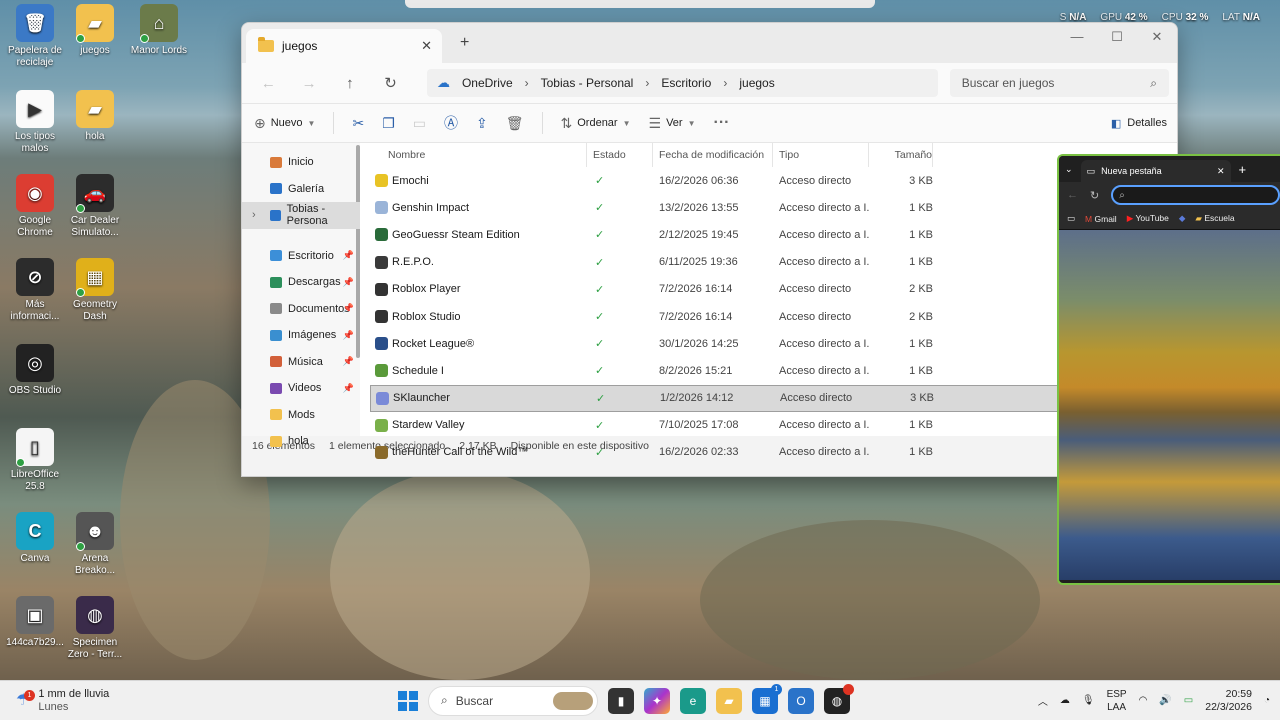 Image resolution: width=1280 pixels, height=720 pixels. I want to click on rename-button: Ⓐ, so click(451, 123).